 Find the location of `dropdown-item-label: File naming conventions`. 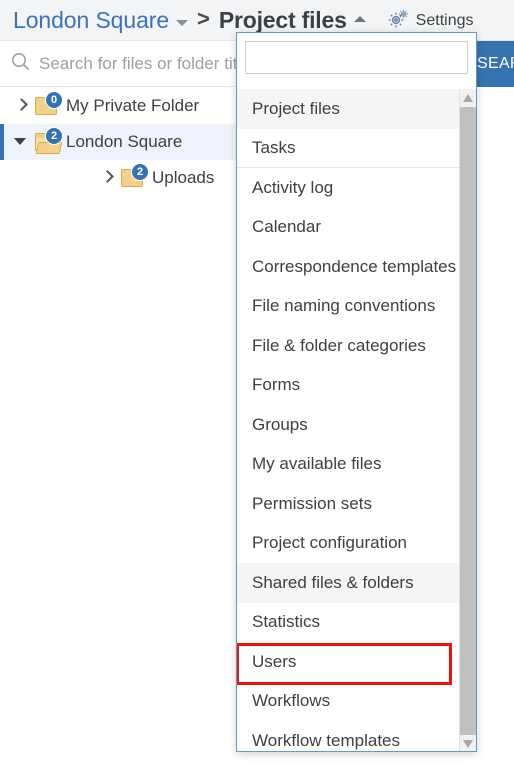

dropdown-item-label: File naming conventions is located at coordinates (344, 306).